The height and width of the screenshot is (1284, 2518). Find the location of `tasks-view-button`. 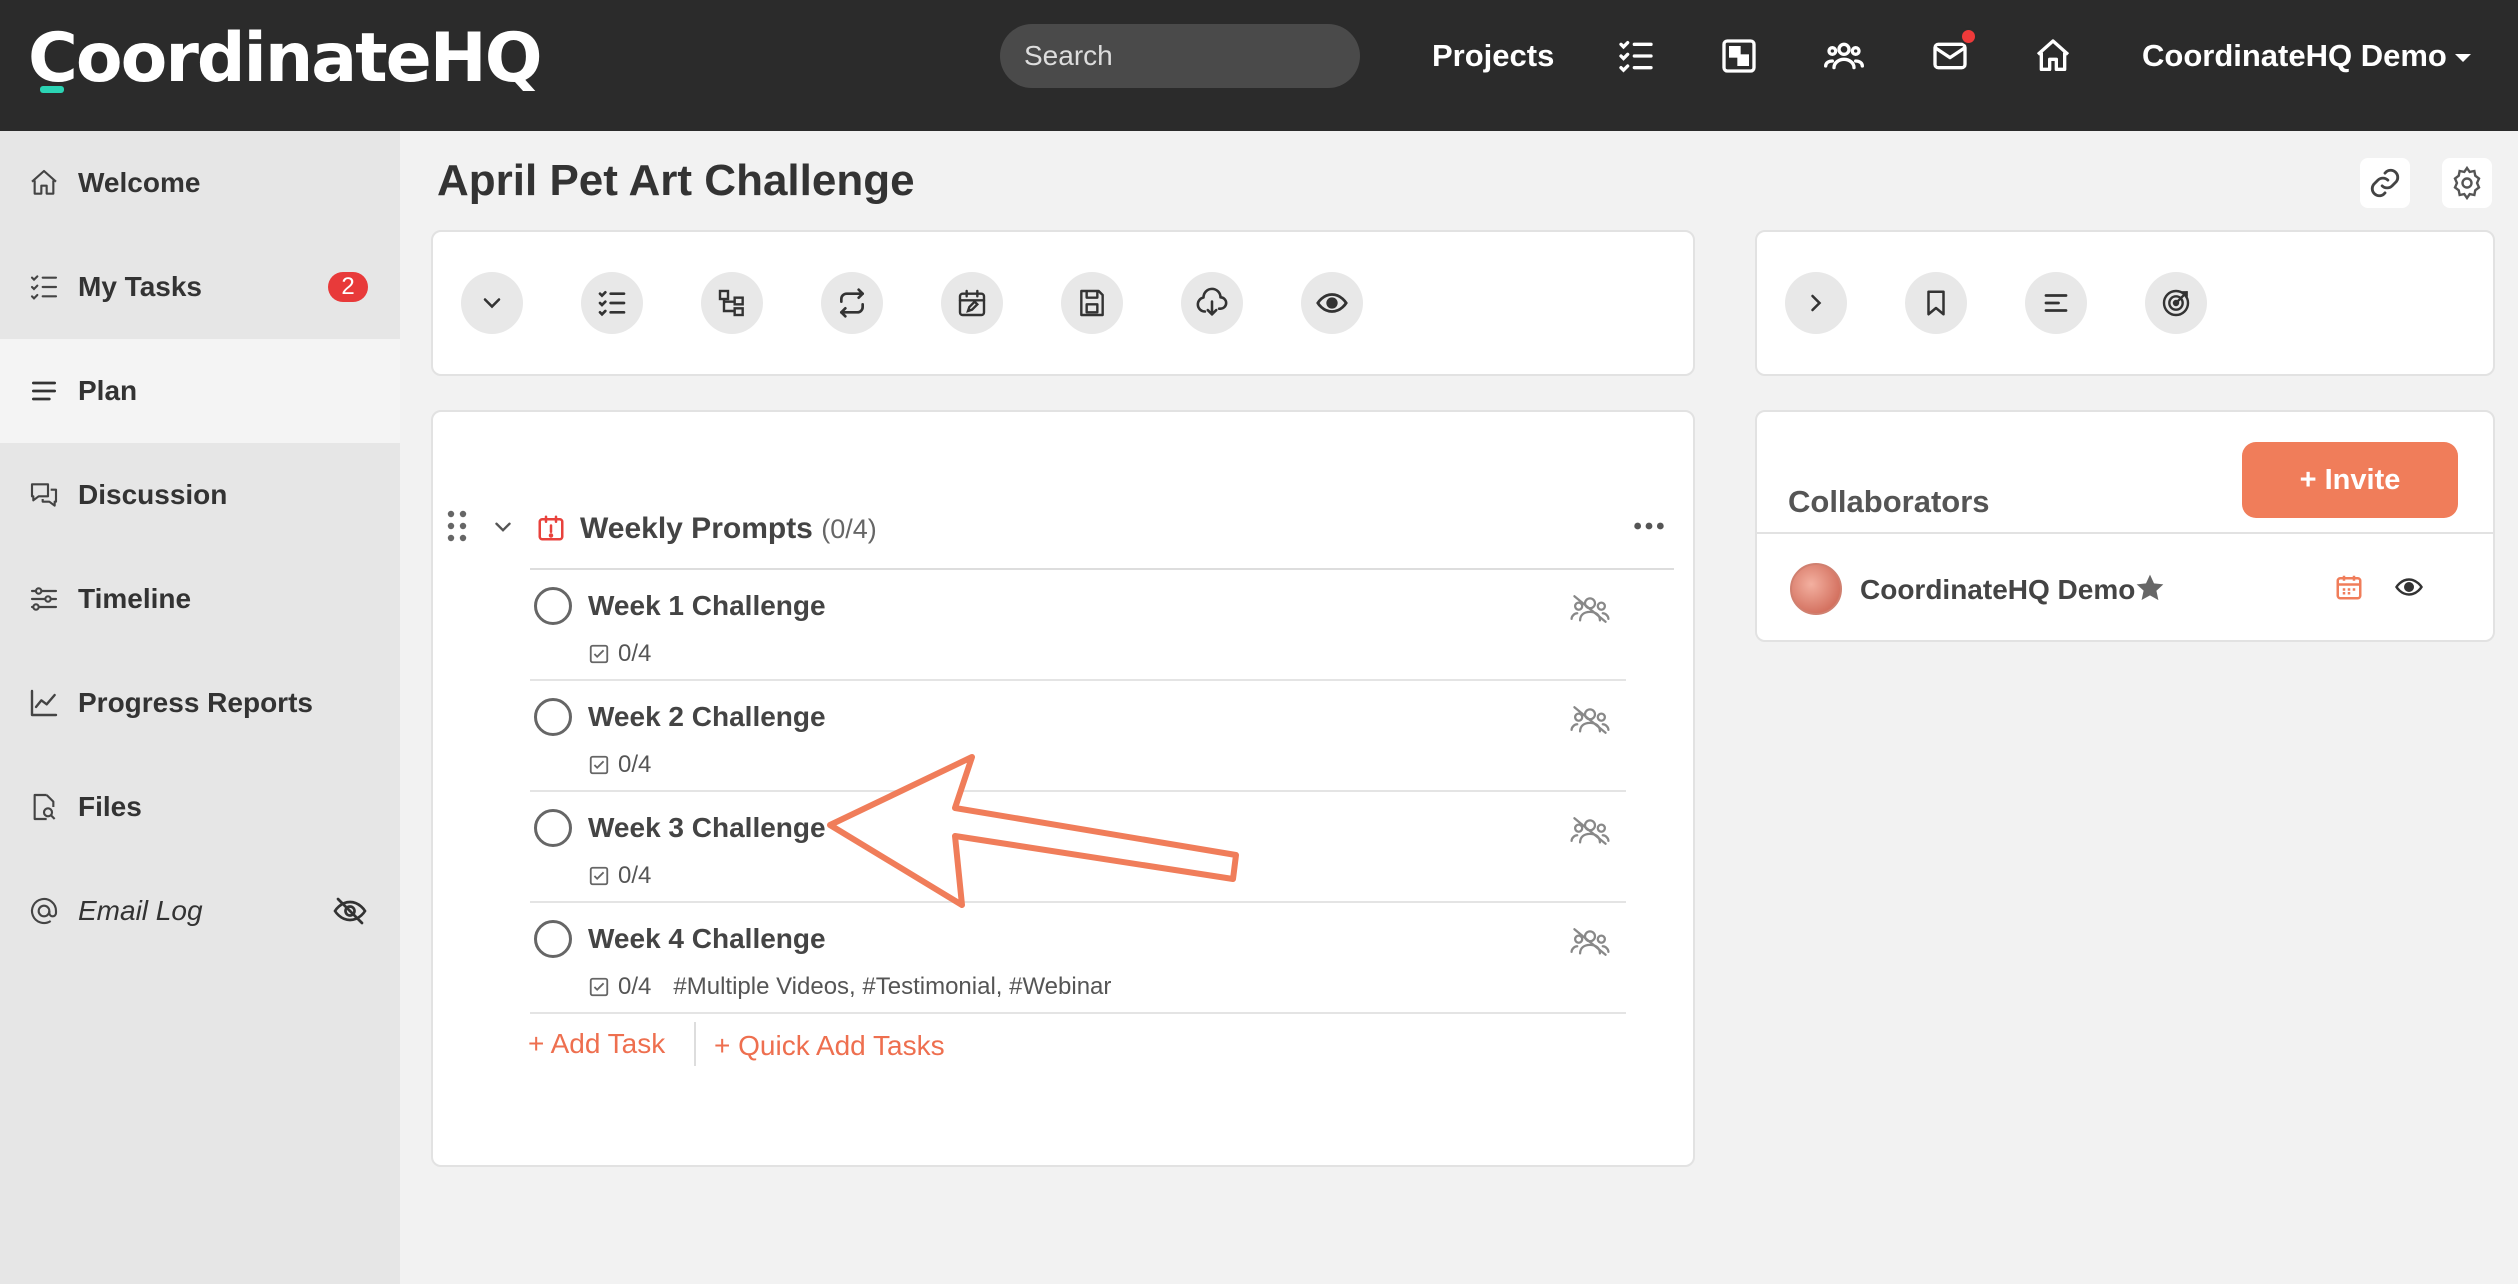

tasks-view-button is located at coordinates (612, 303).